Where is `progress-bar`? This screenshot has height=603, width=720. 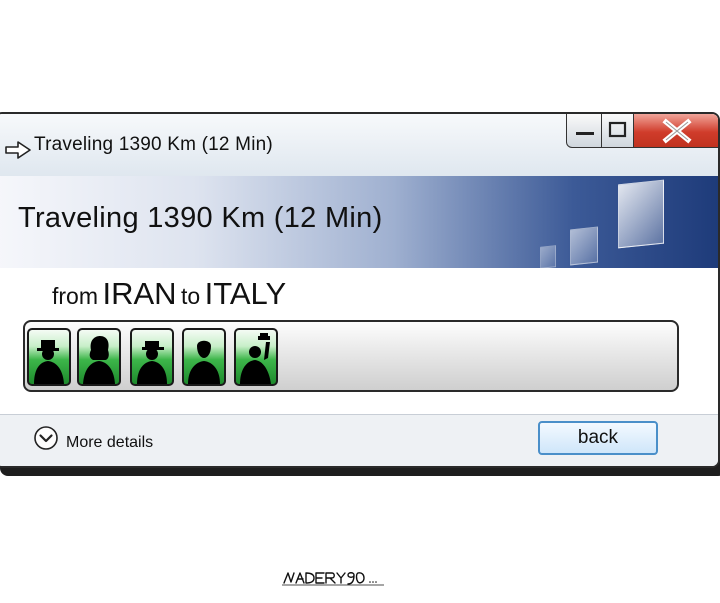
progress-bar is located at coordinates (351, 356).